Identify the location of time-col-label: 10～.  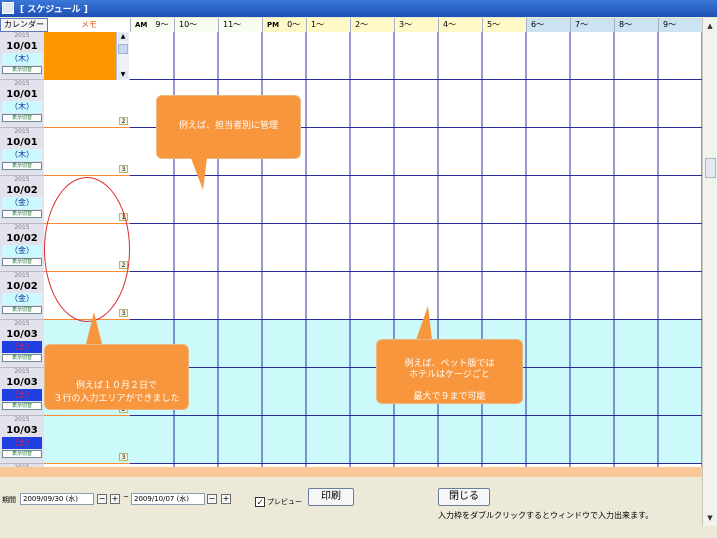
(188, 24).